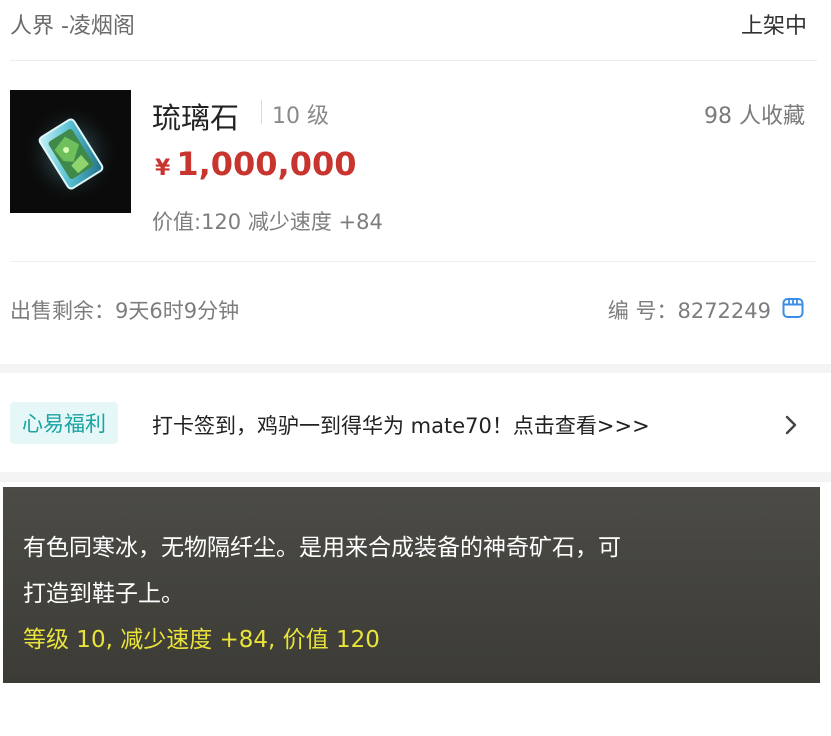  I want to click on item-price: ¥1,000,000, so click(255, 164).